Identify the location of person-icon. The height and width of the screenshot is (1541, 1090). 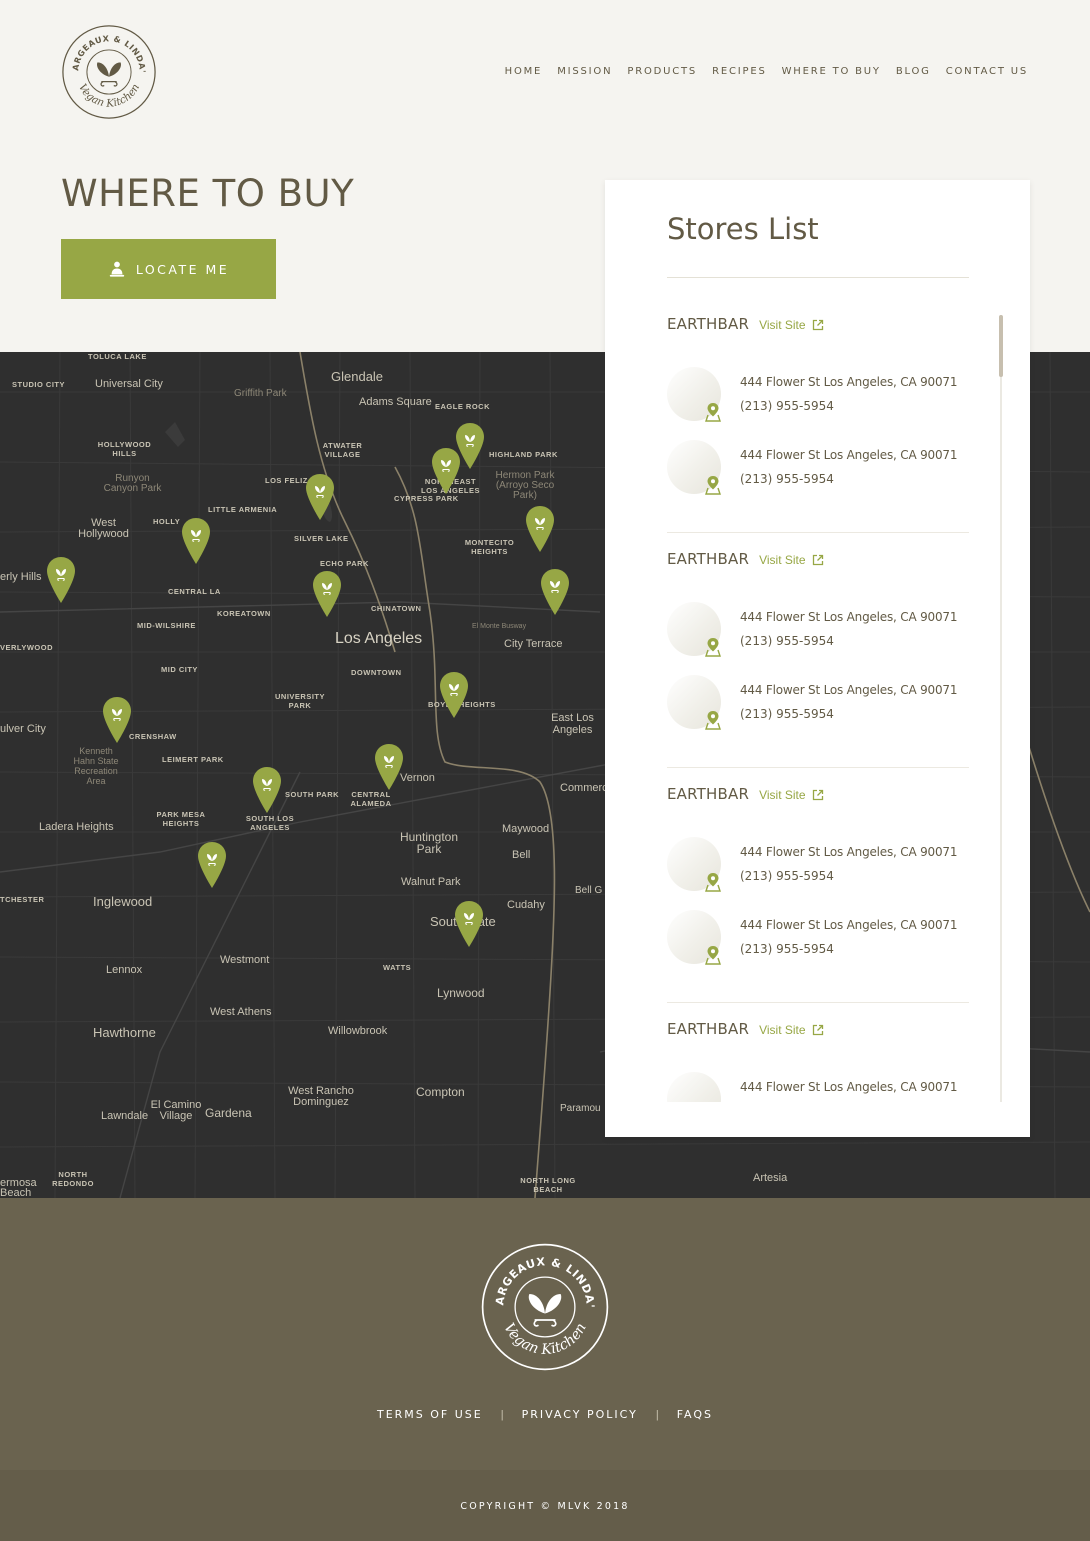
(117, 269).